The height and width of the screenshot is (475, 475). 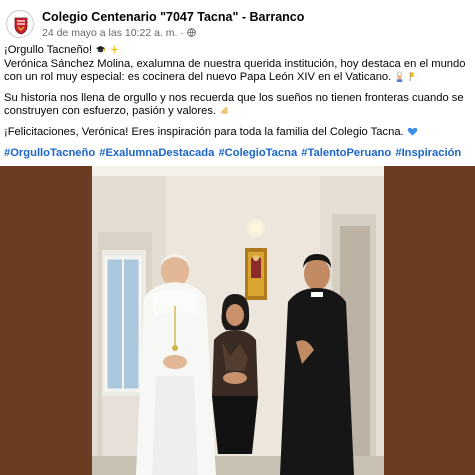 I want to click on graduation-cap-icon, so click(x=101, y=49).